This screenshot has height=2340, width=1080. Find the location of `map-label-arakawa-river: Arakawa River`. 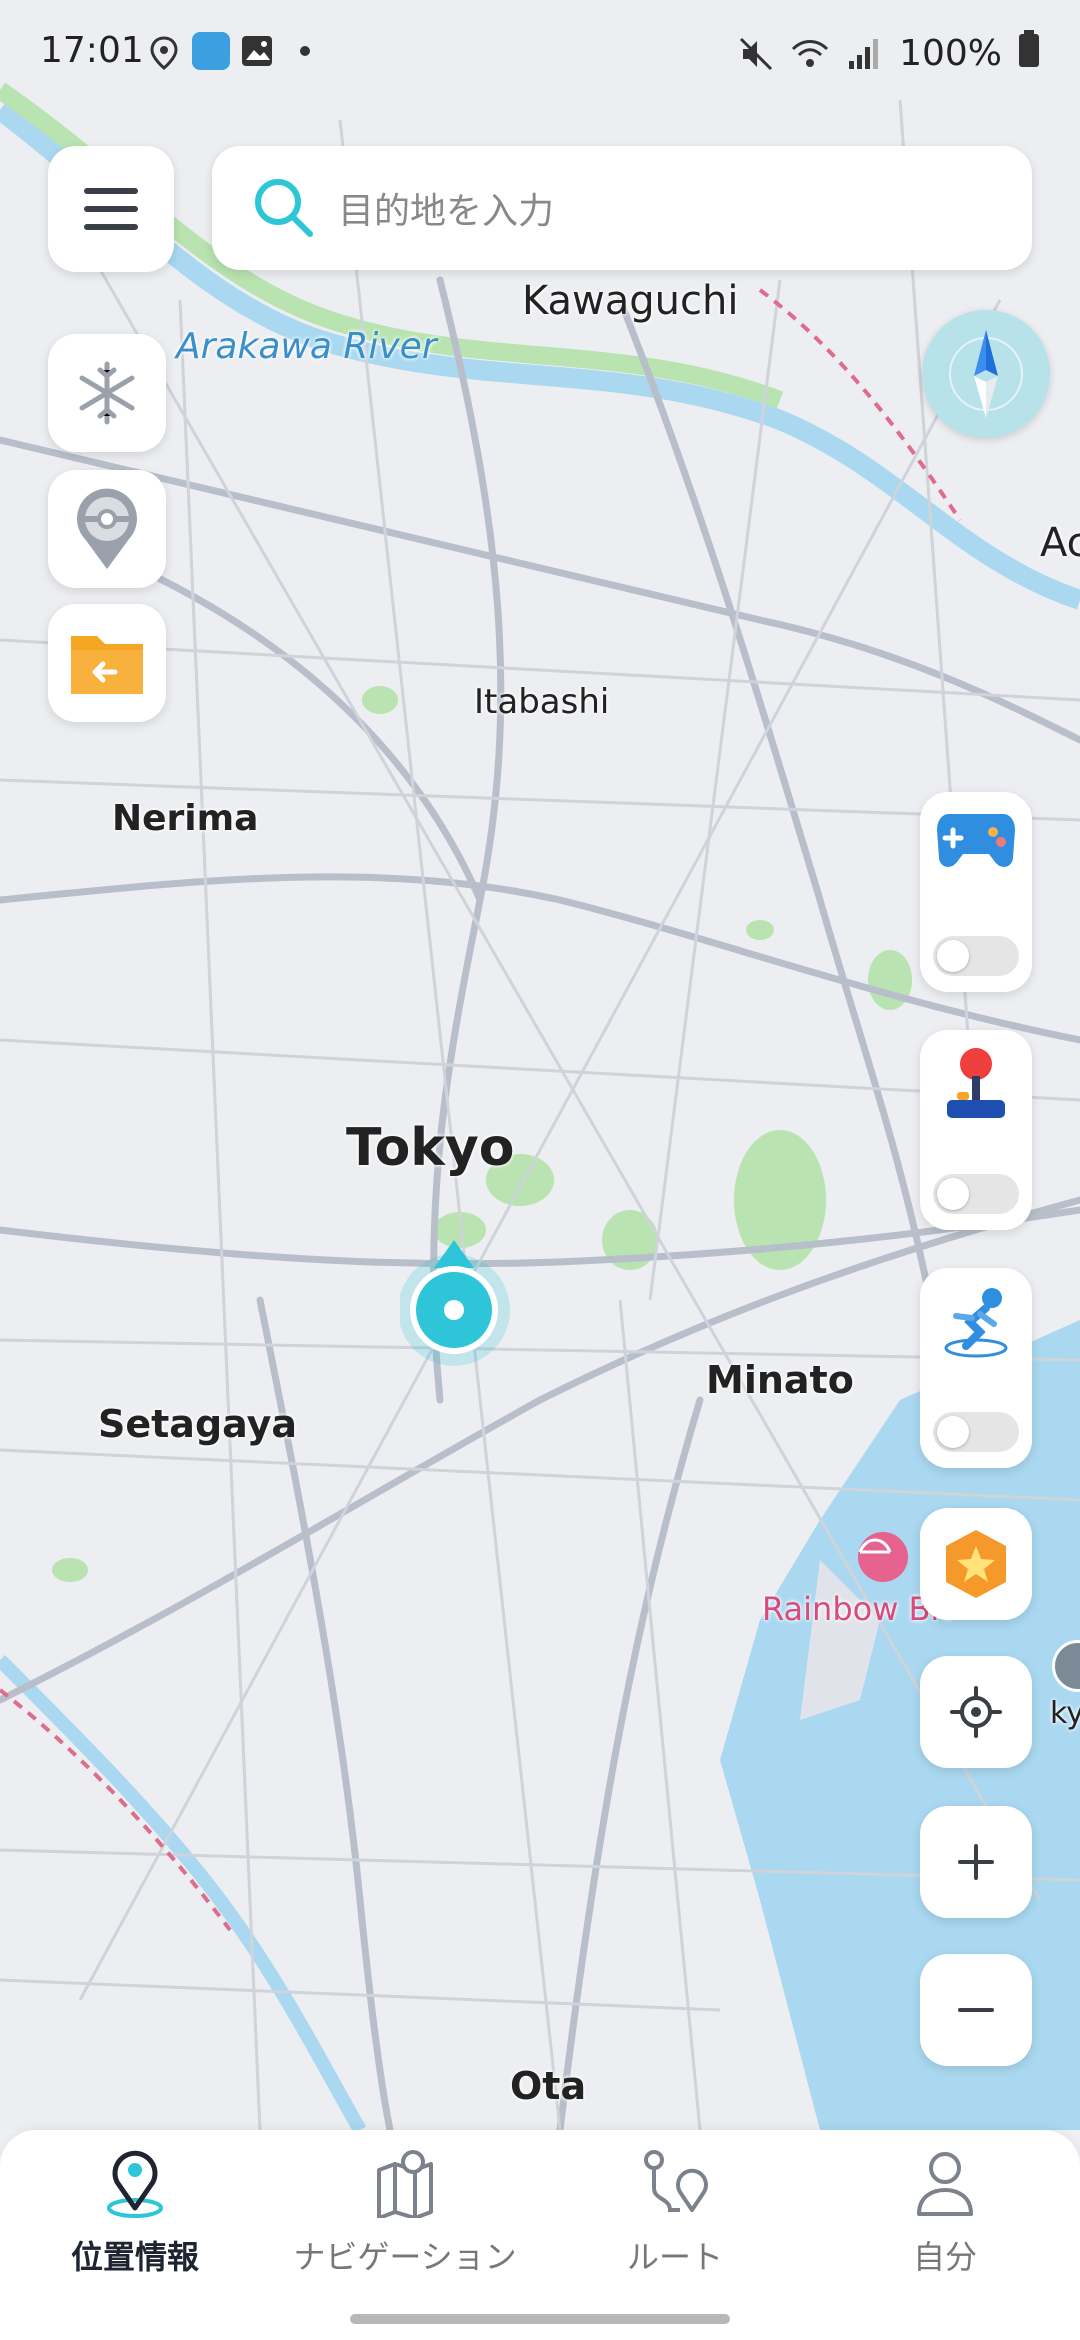

map-label-arakawa-river: Arakawa River is located at coordinates (306, 346).